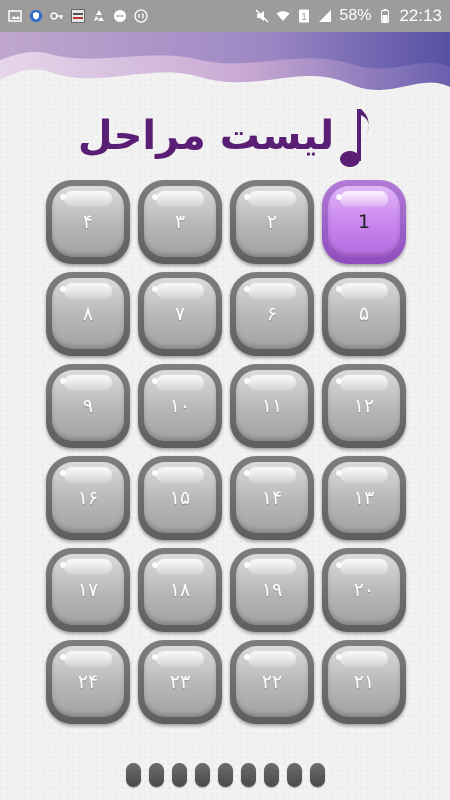 The width and height of the screenshot is (450, 800). What do you see at coordinates (272, 314) in the screenshot?
I see `level-button: ۶` at bounding box center [272, 314].